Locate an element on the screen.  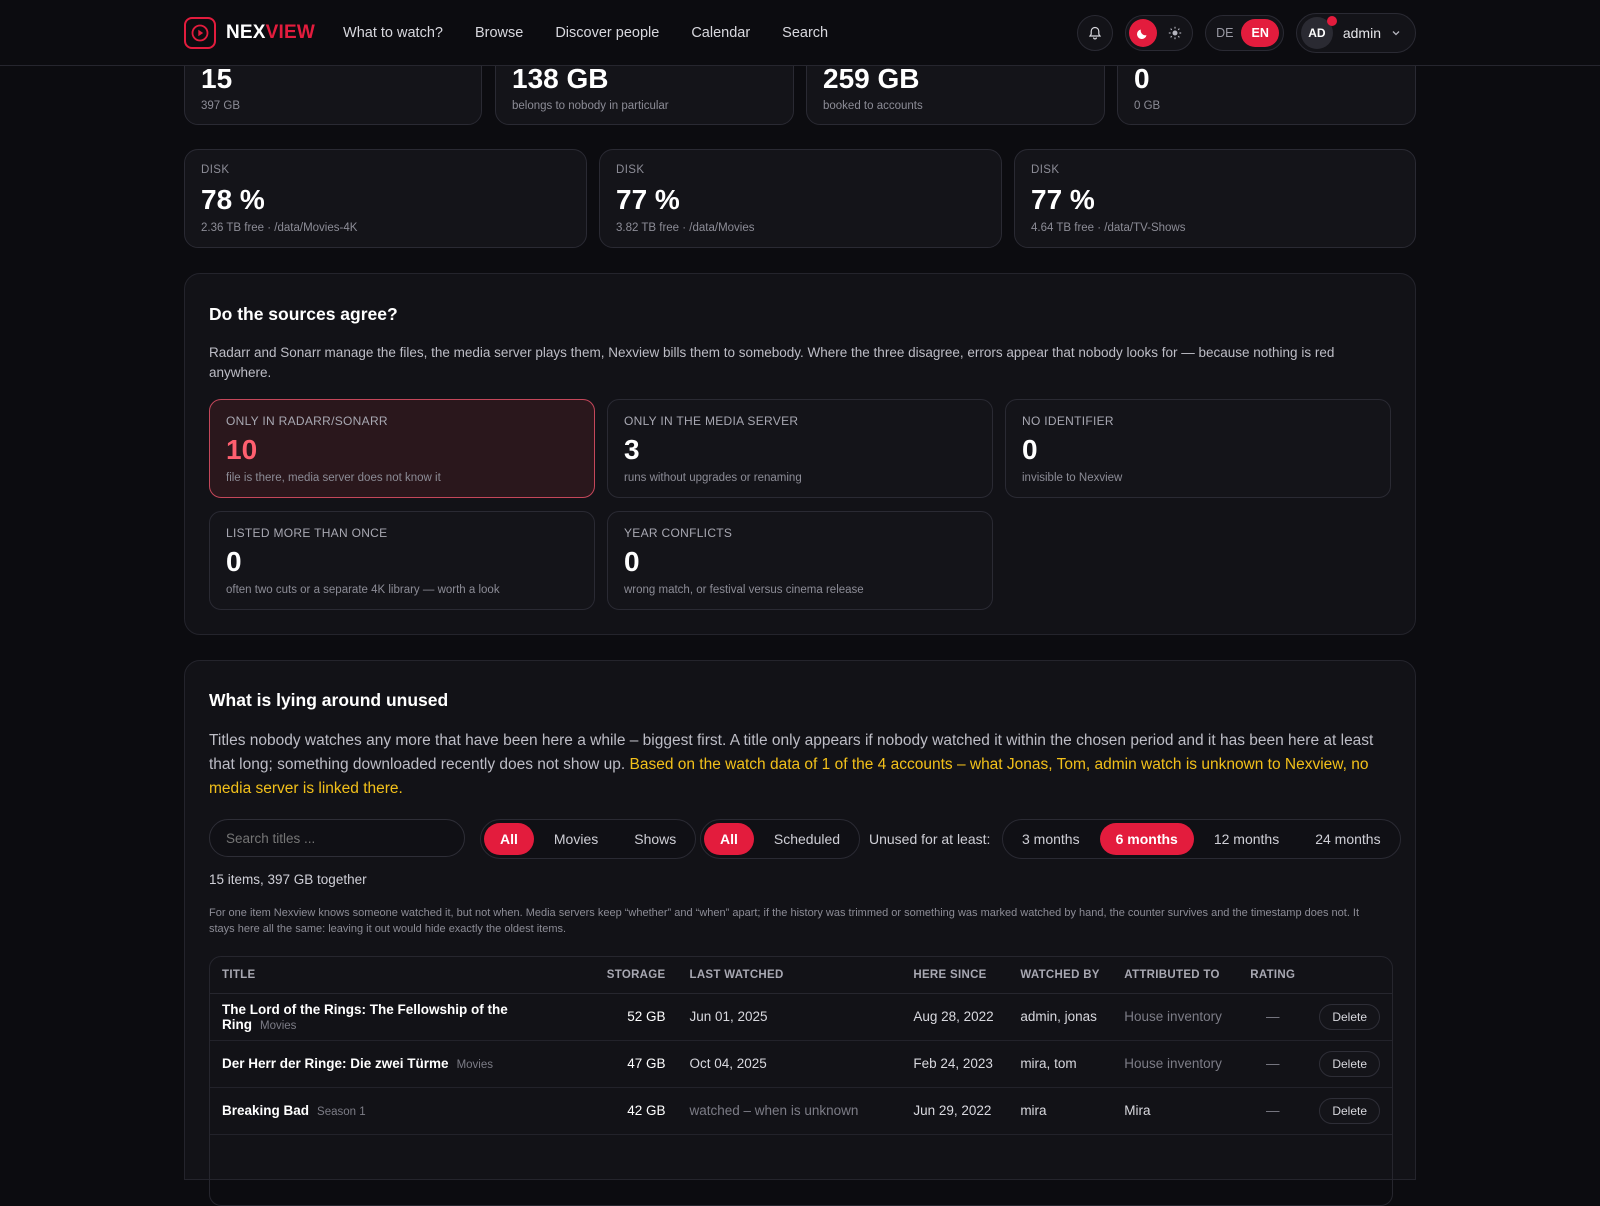
type-filter: All Movies Shows is located at coordinates (588, 839).